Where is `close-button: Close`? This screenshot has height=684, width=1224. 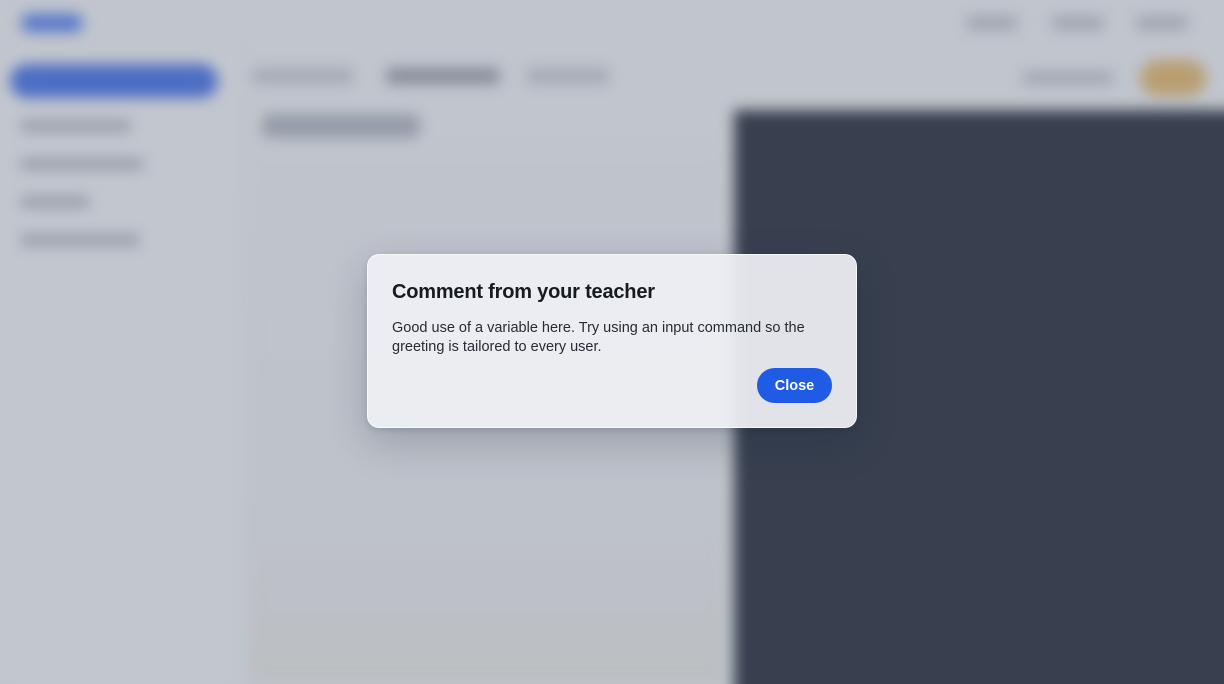 close-button: Close is located at coordinates (794, 385).